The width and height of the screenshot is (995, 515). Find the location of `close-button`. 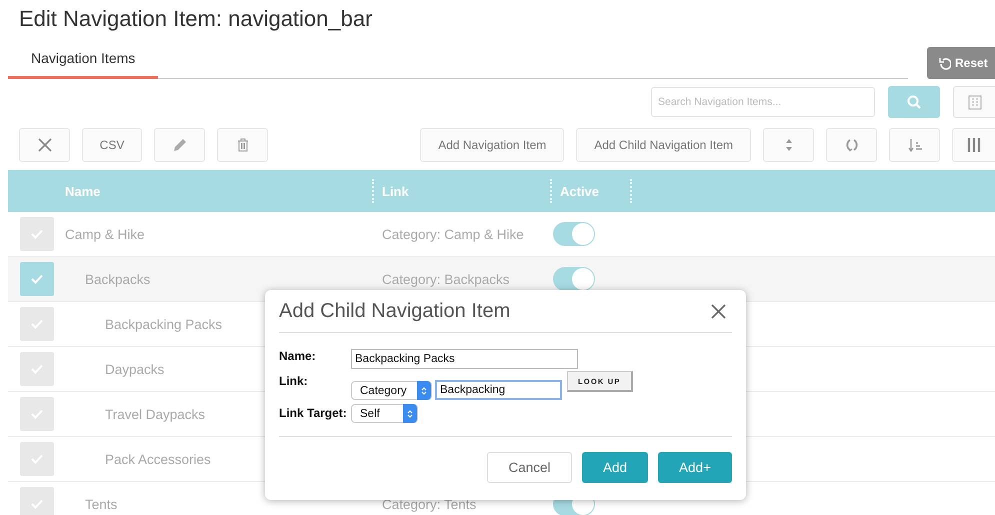

close-button is located at coordinates (718, 311).